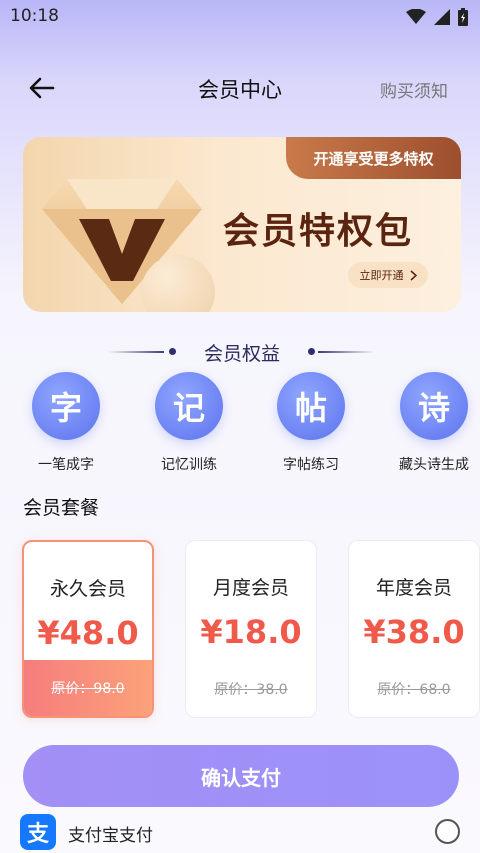 The image size is (480, 853). I want to click on plan-card-yearly: 年度会员 ¥38.0 原价：68.0, so click(414, 629).